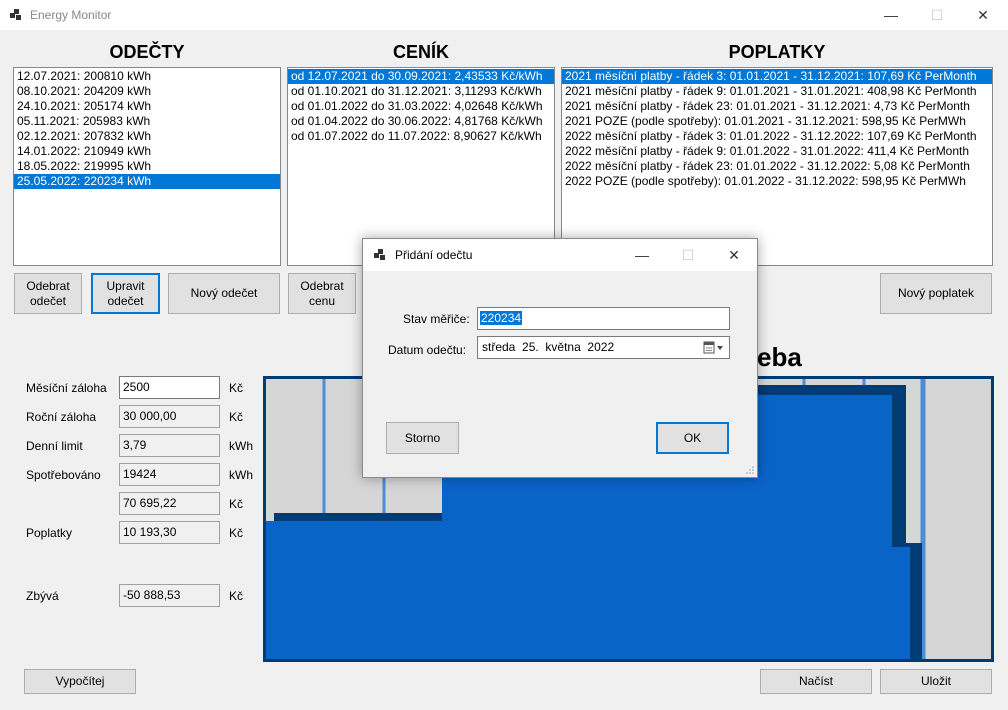  What do you see at coordinates (379, 254) in the screenshot?
I see `dialog-app-icon` at bounding box center [379, 254].